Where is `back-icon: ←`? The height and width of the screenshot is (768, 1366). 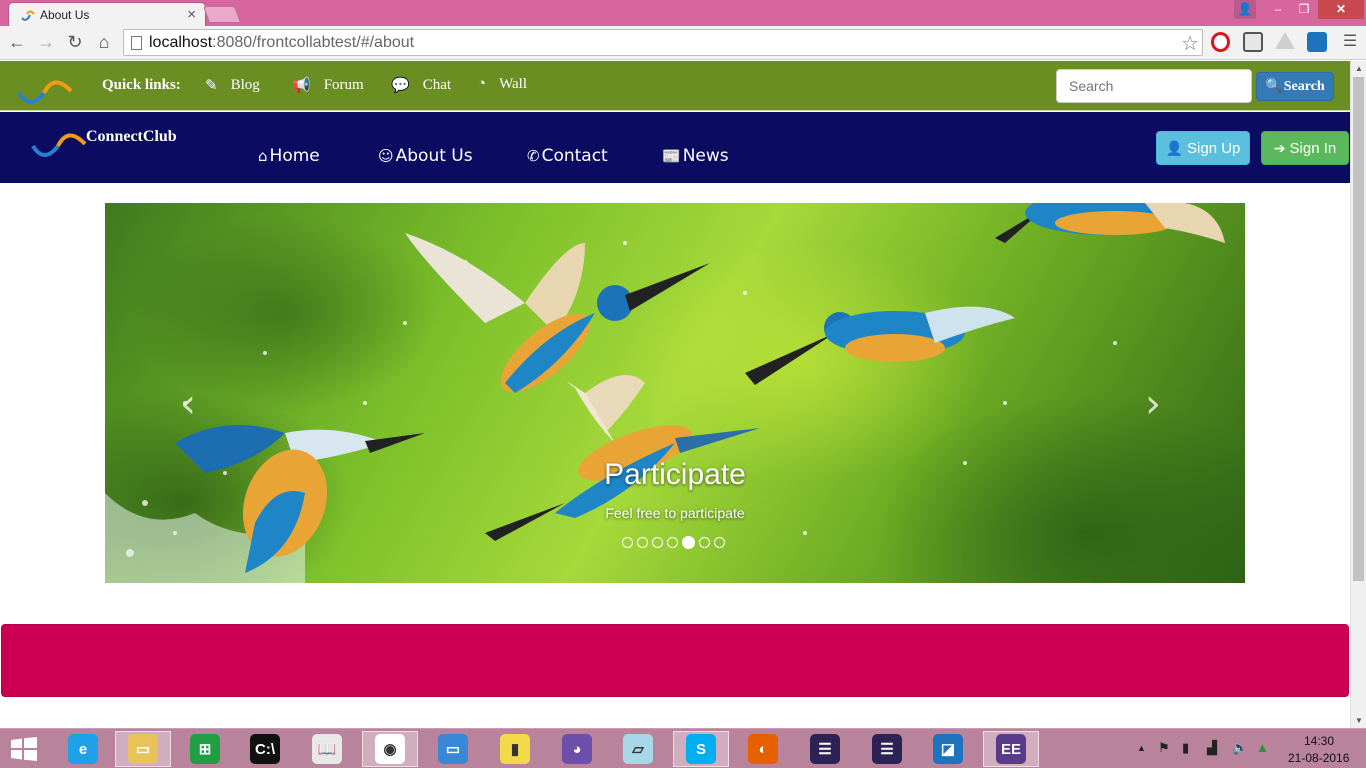
back-icon: ← is located at coordinates (17, 42).